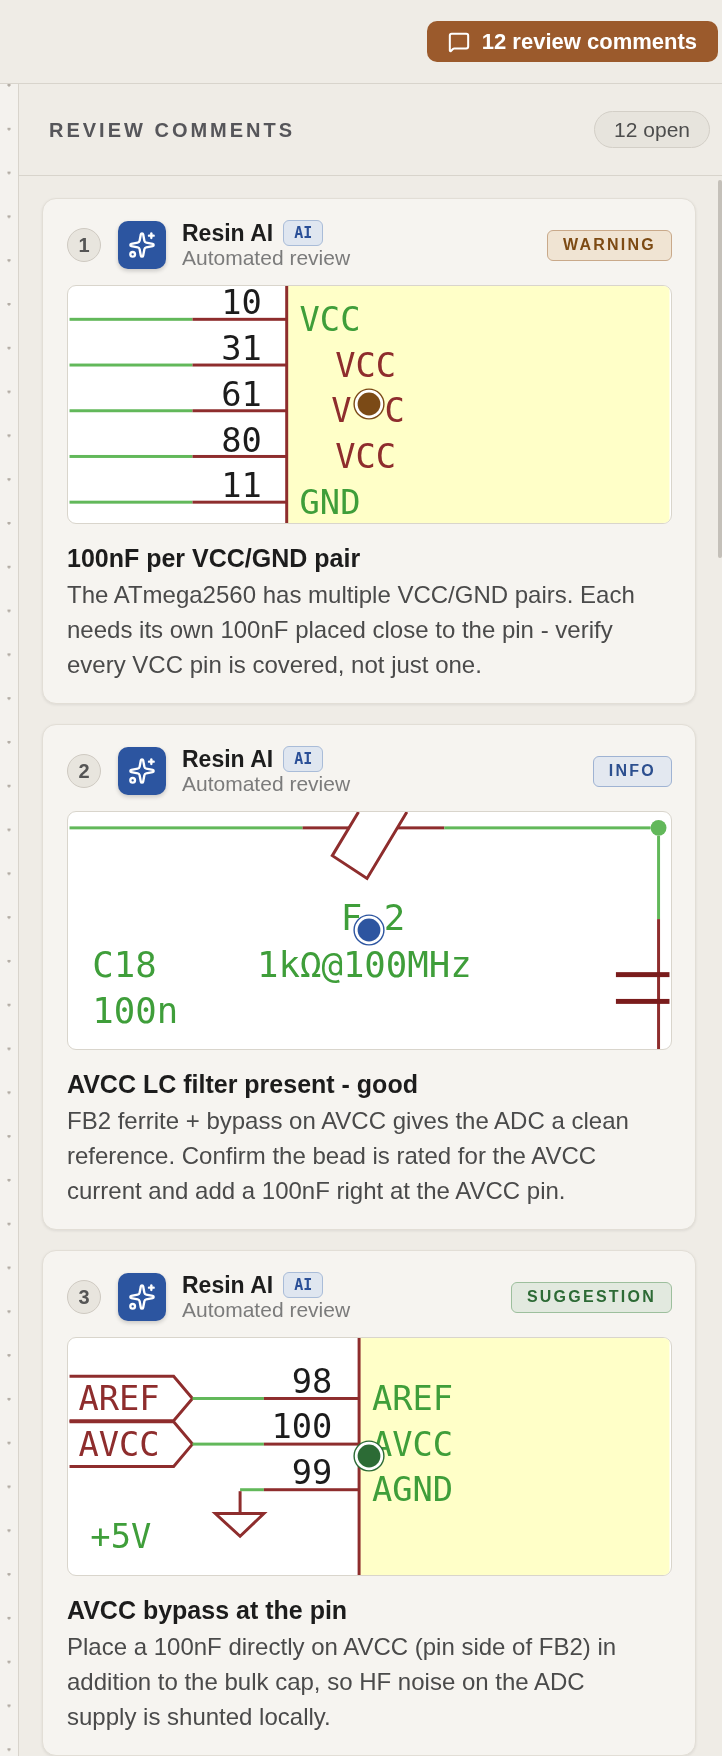 The image size is (722, 1756). I want to click on pin-name: V, so click(341, 411).